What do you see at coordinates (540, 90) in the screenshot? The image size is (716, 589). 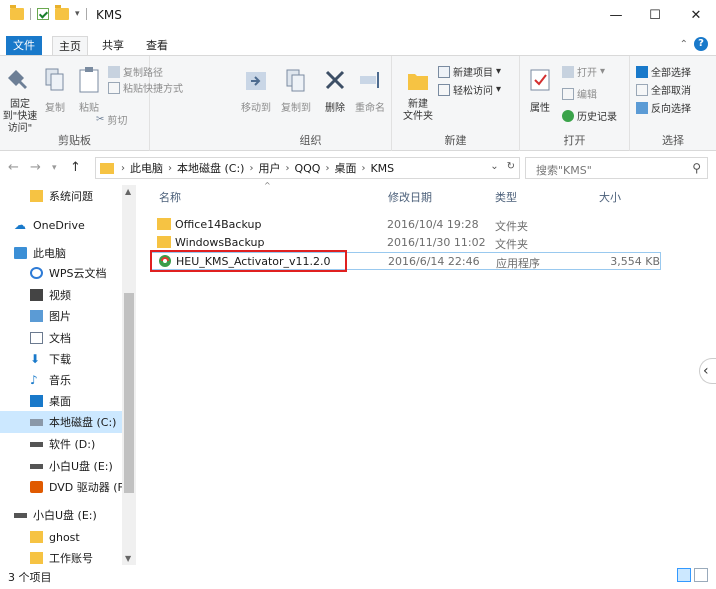 I see `properties-button: 属性` at bounding box center [540, 90].